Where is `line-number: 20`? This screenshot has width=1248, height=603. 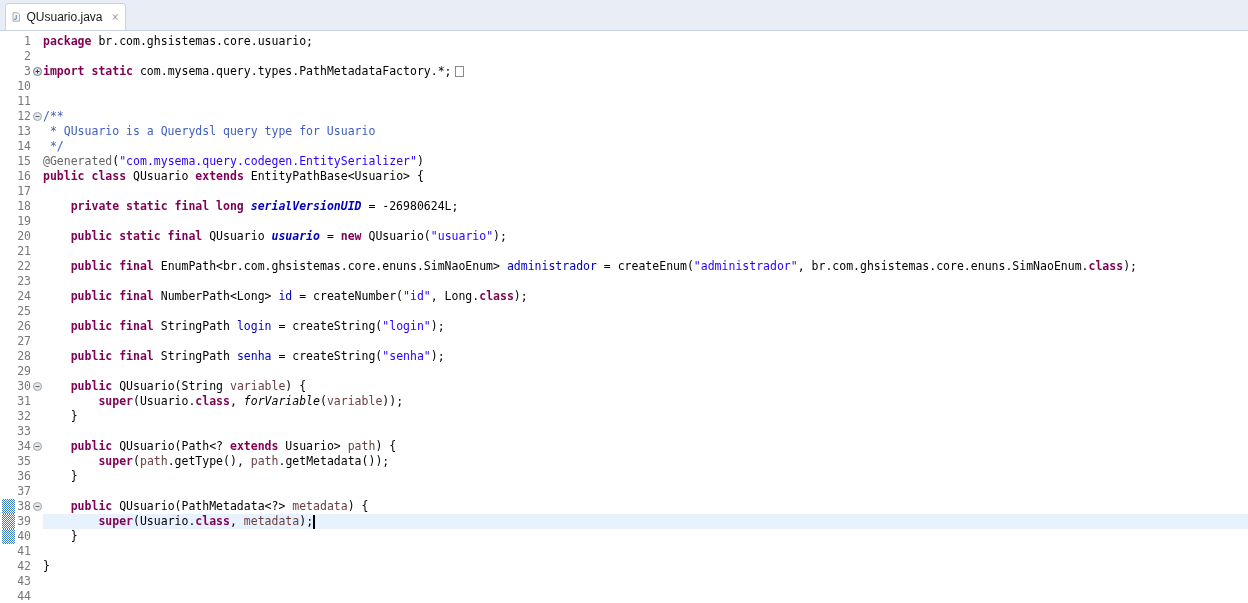 line-number: 20 is located at coordinates (24, 235).